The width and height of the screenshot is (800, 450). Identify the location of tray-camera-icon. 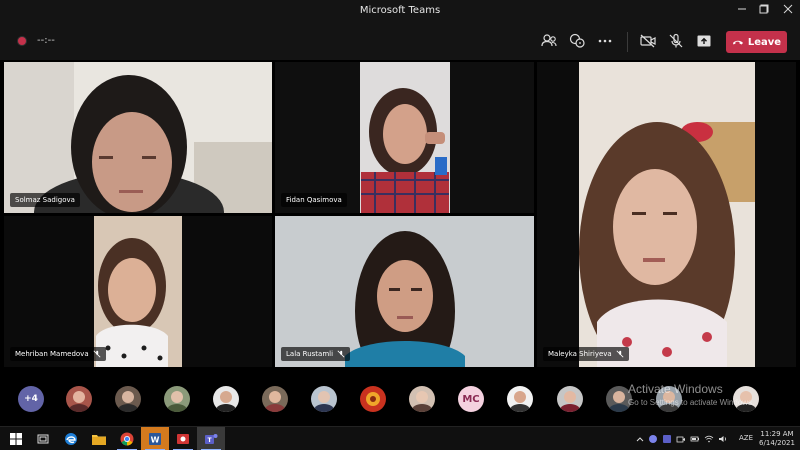
(681, 439).